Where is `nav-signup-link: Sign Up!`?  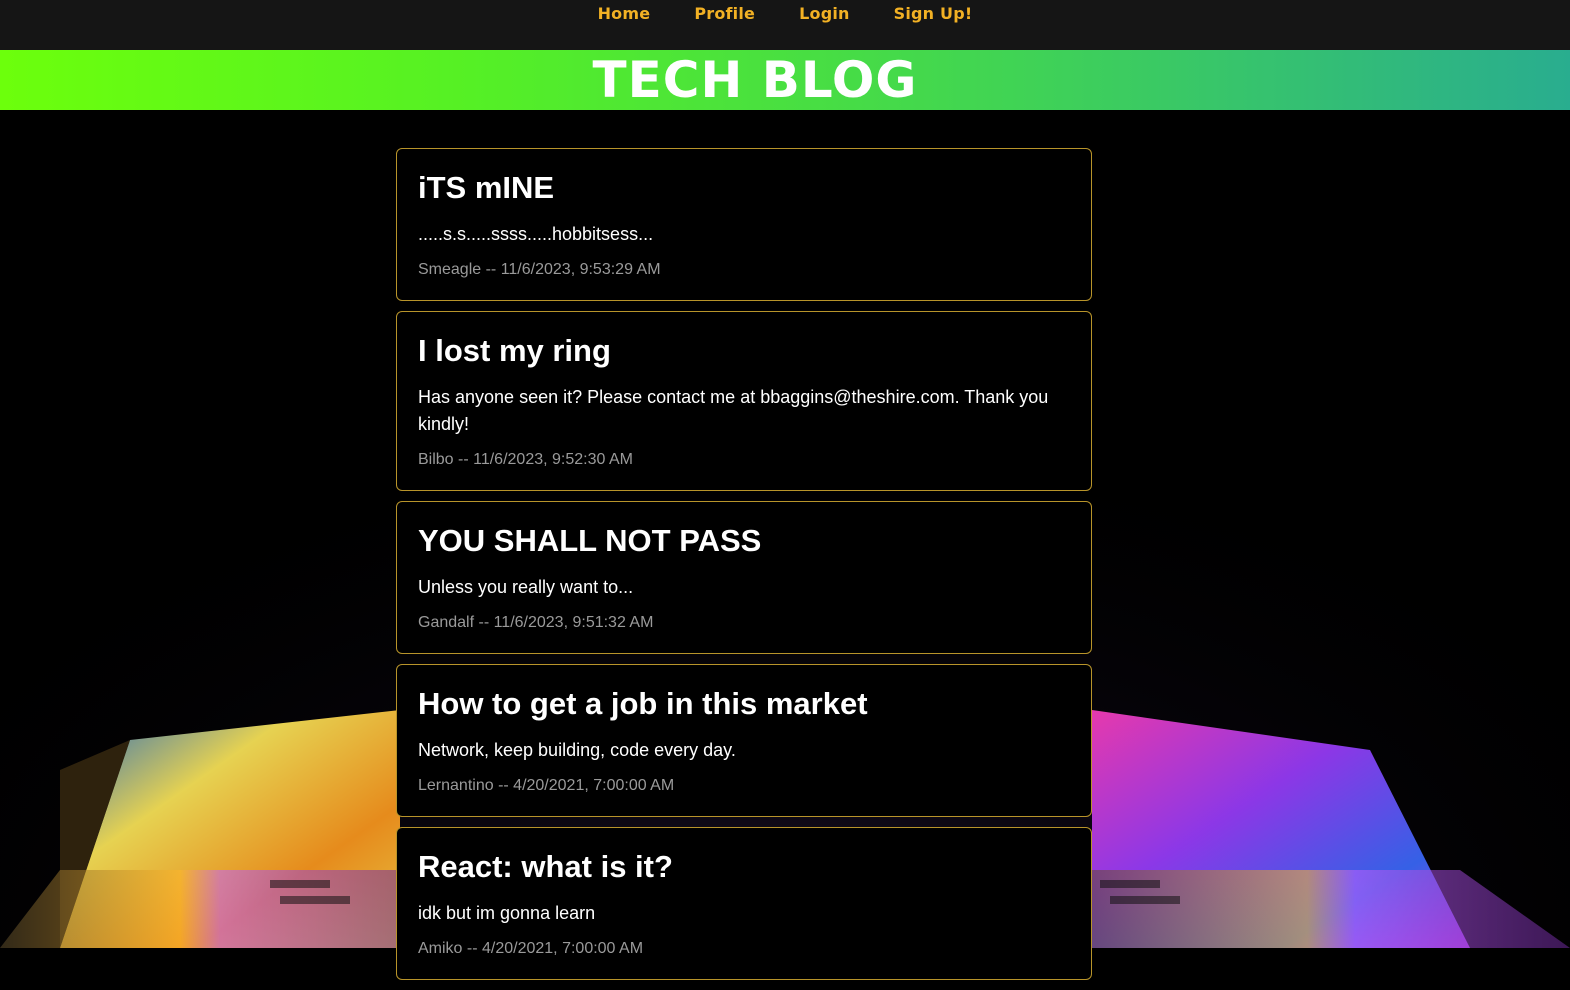 nav-signup-link: Sign Up! is located at coordinates (933, 13).